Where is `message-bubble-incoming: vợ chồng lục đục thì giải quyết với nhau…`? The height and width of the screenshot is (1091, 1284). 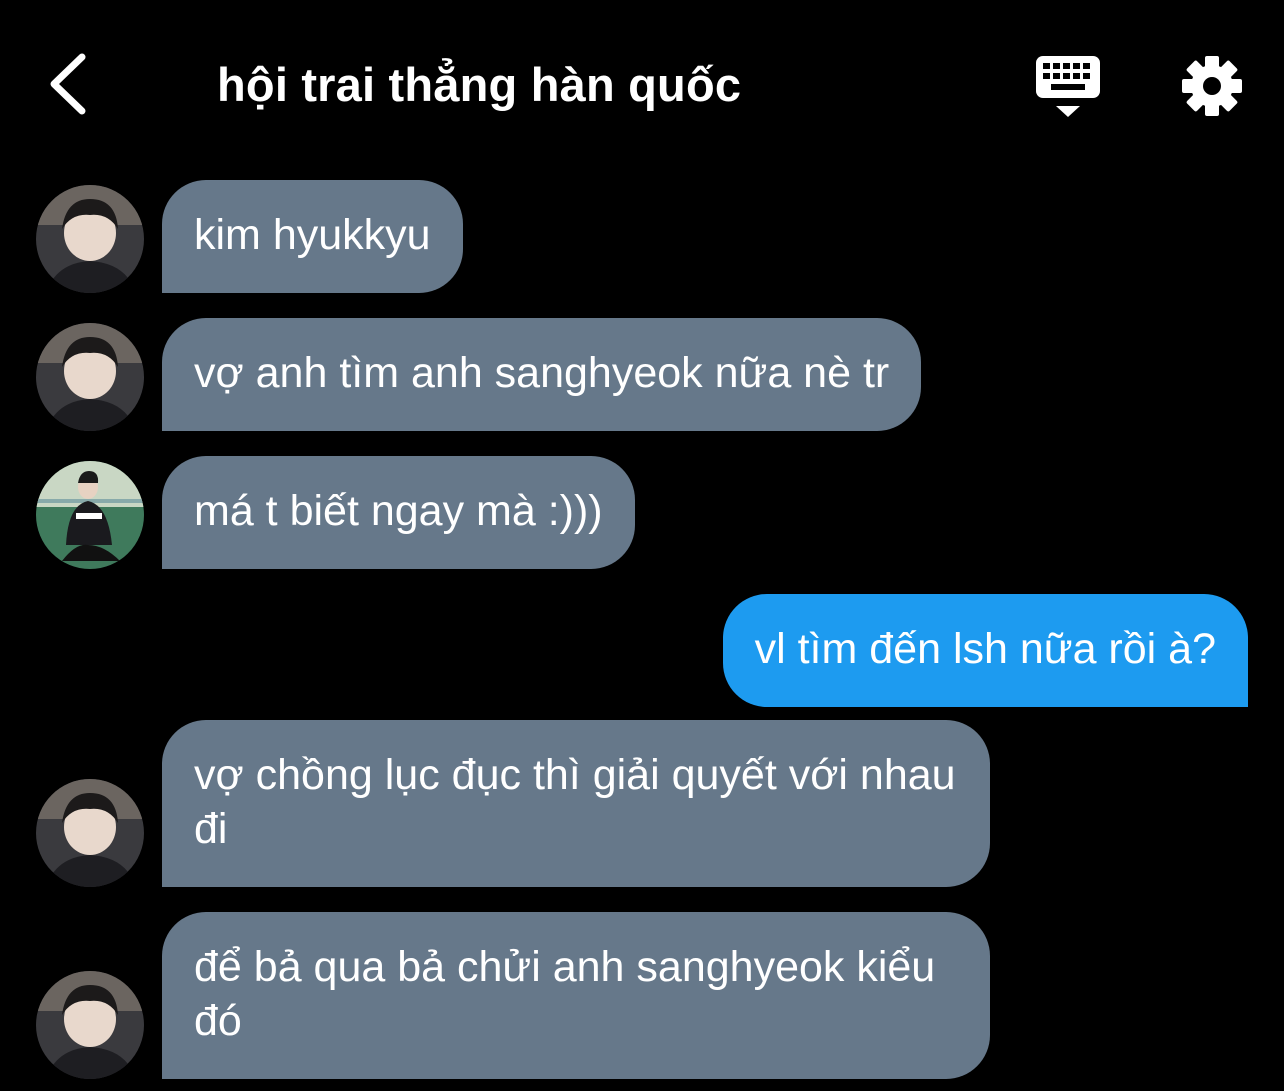
message-bubble-incoming: vợ chồng lục đục thì giải quyết với nhau… is located at coordinates (576, 803).